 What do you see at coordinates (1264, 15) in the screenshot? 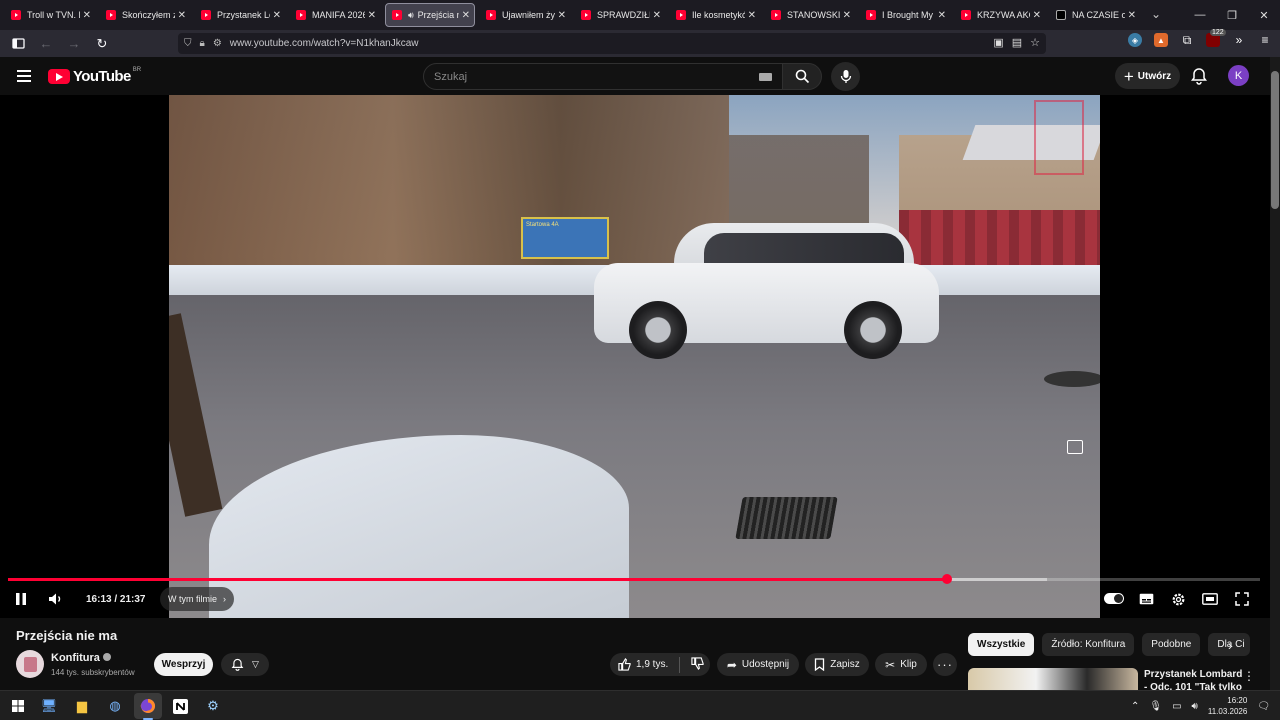
I see `close-window-button: ✕` at bounding box center [1264, 15].